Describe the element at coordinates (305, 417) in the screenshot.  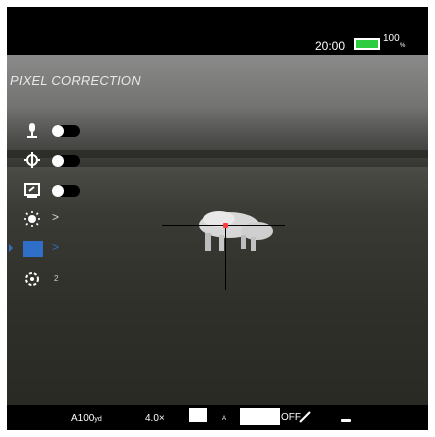
I see `wifi-off-icon` at that location.